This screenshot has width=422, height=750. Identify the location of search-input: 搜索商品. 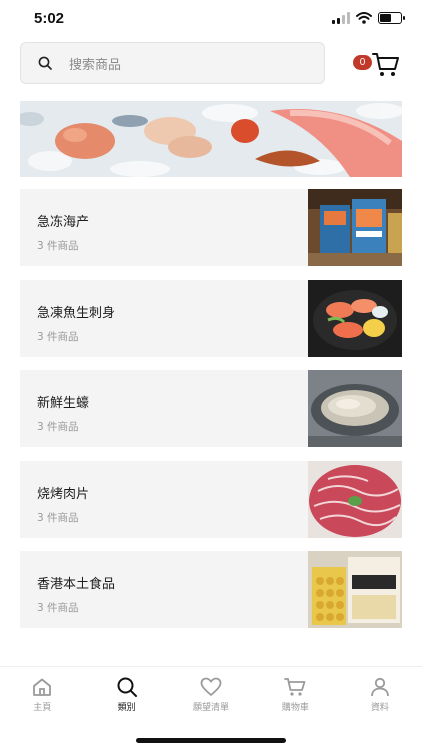
(172, 63).